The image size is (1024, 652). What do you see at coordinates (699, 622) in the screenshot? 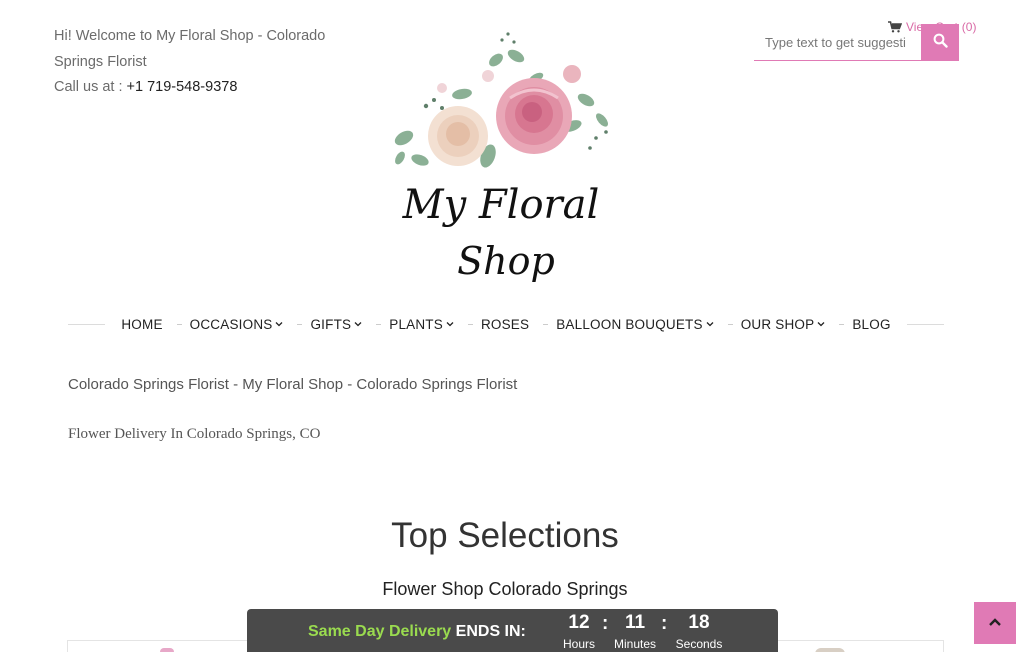
I see `seconds-value: 18` at bounding box center [699, 622].